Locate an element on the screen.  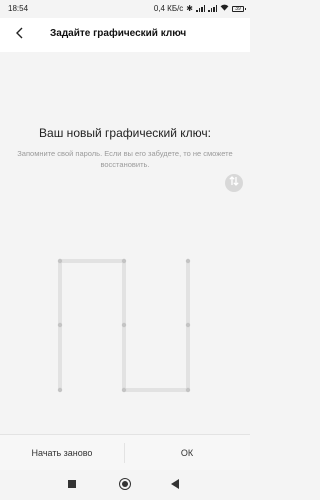
back-arrow-icon is located at coordinates (20, 35).